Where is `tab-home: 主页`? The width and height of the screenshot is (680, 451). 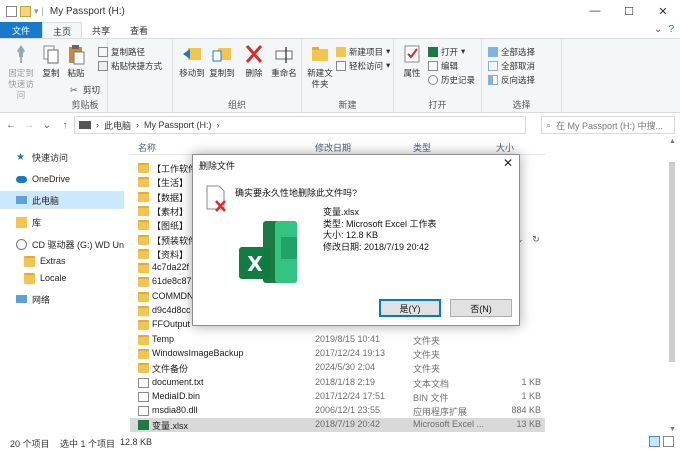
tab-home: 主页 is located at coordinates (62, 30).